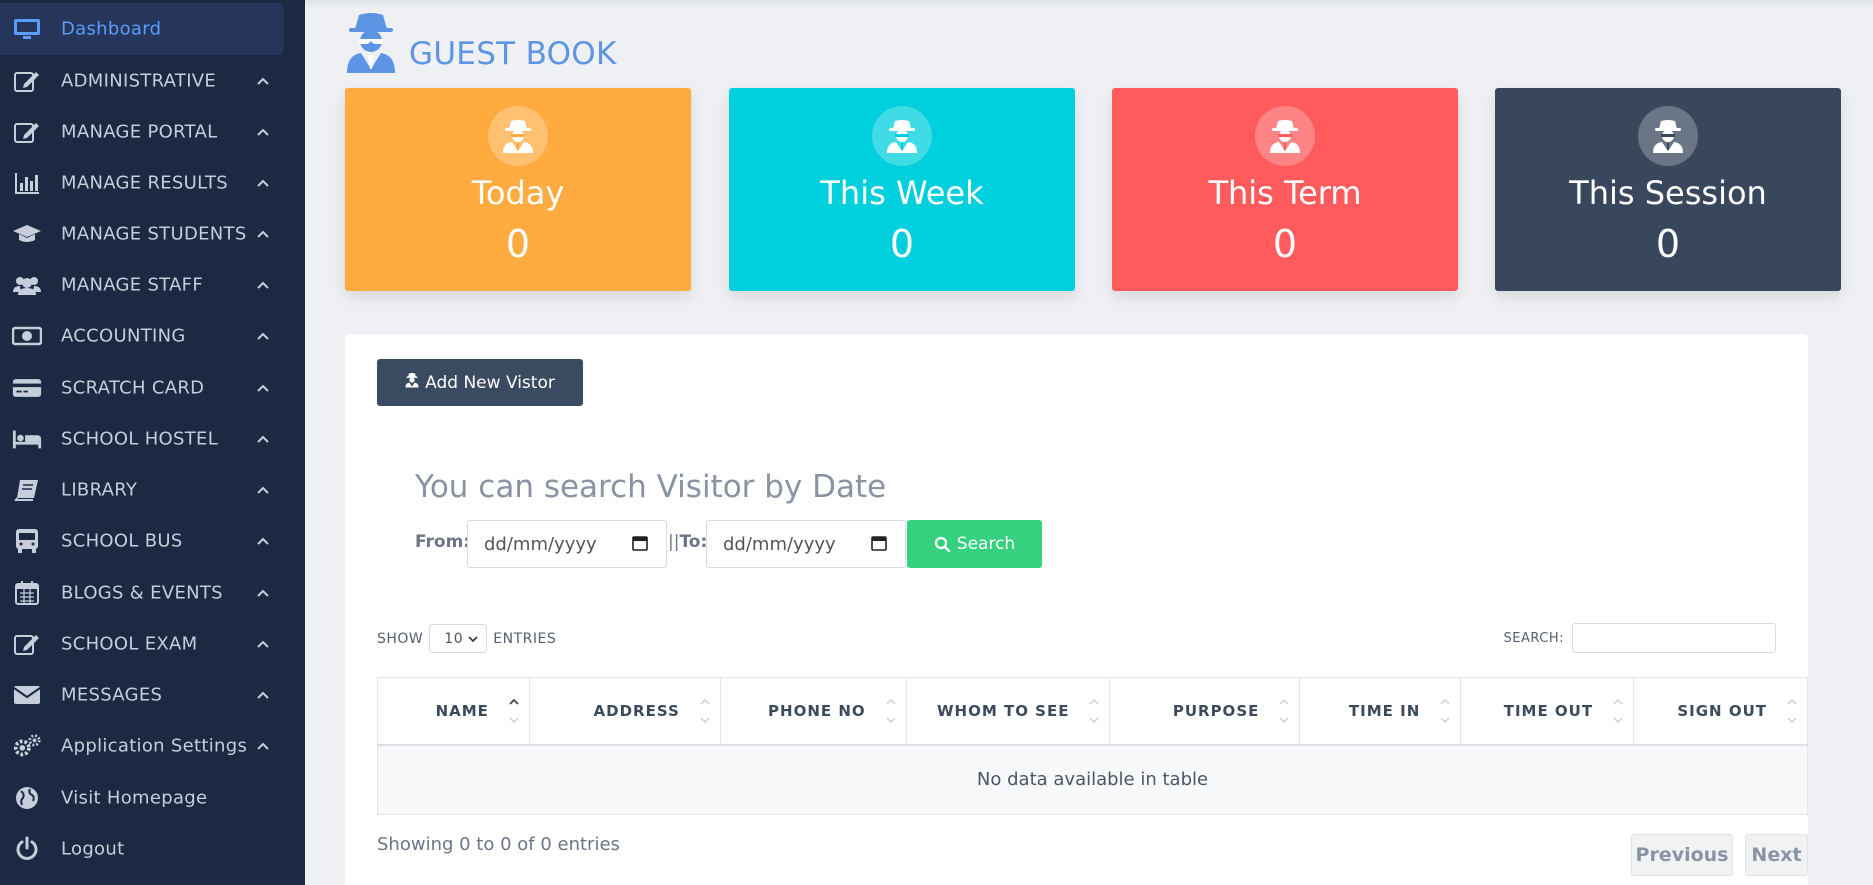 Image resolution: width=1873 pixels, height=885 pixels. Describe the element at coordinates (651, 487) in the screenshot. I see `search-heading: You can search Visitor by Date` at that location.